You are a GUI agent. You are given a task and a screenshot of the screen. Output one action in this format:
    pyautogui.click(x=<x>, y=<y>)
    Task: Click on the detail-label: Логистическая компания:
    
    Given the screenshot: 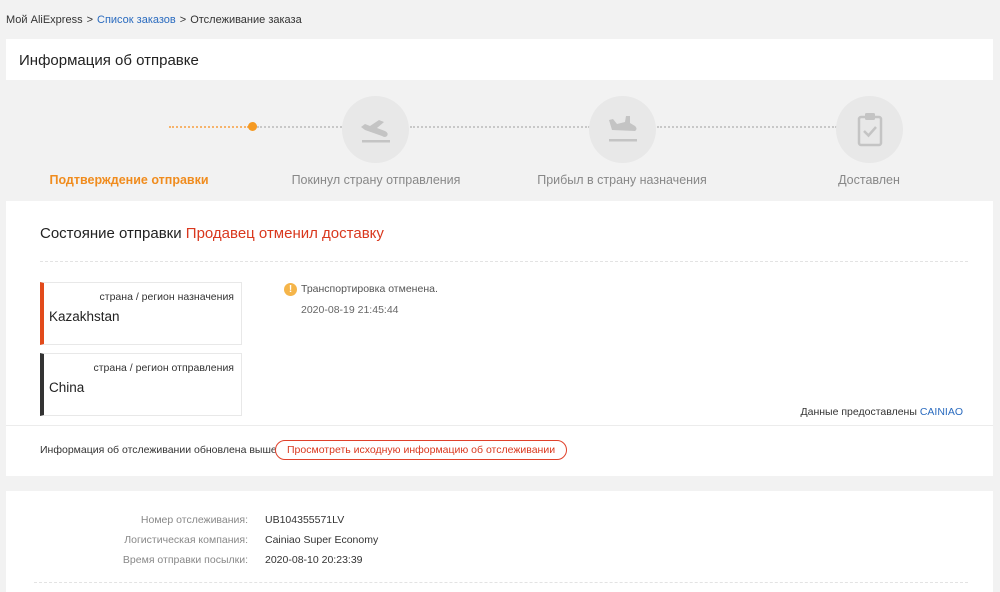 What is the action you would take?
    pyautogui.click(x=186, y=540)
    